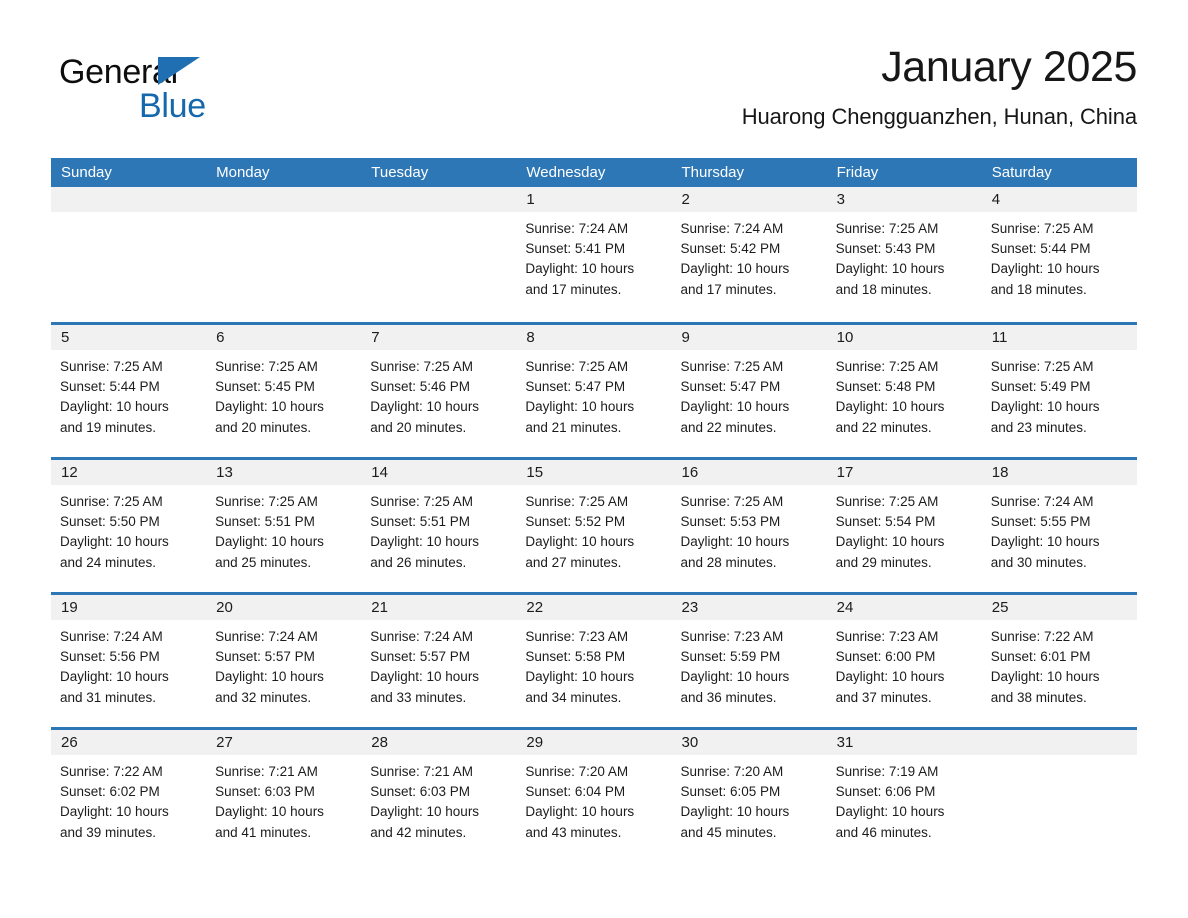  Describe the element at coordinates (420, 387) in the screenshot. I see `sunset-text: Sunset: 5:46 PM` at that location.